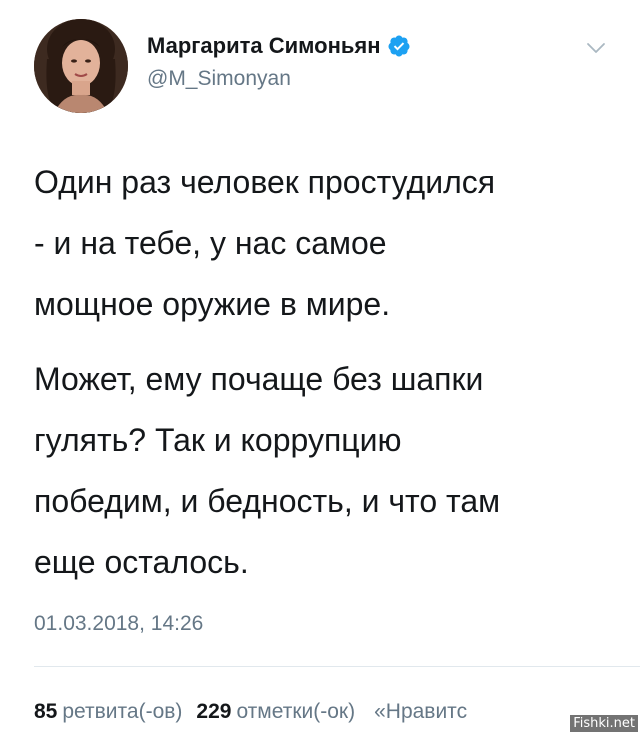 This screenshot has width=640, height=738. I want to click on avatar, so click(81, 66).